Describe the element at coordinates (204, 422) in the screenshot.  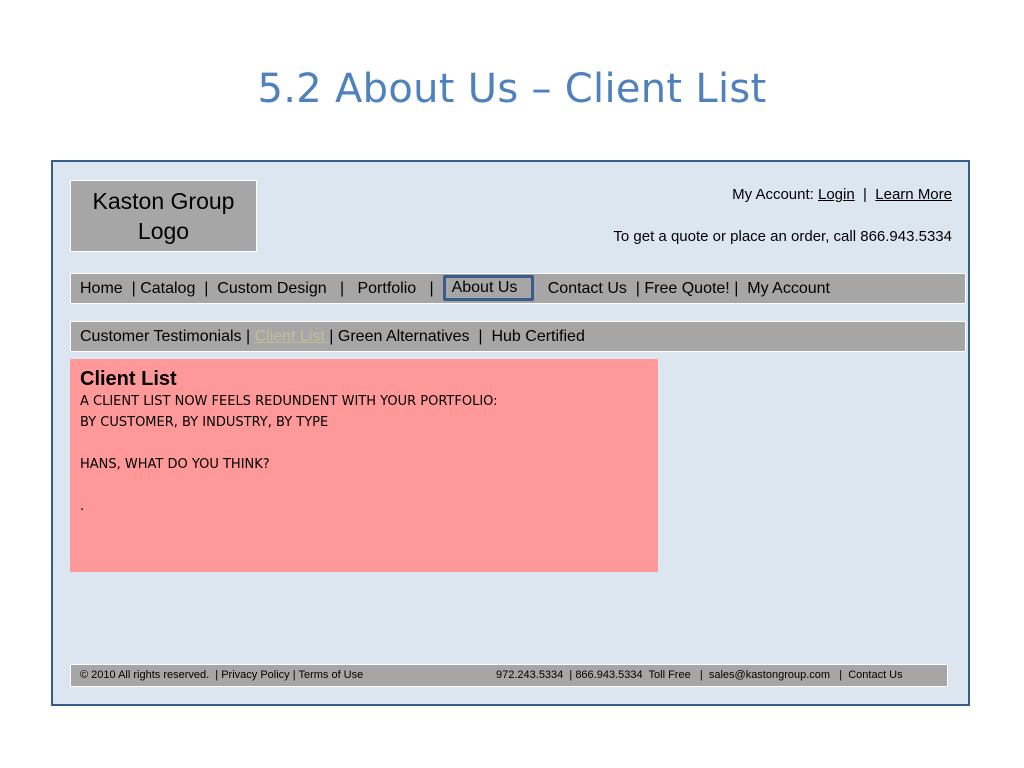
I see `content-line: BY CUSTOMER, BY INDUSTRY, BY TYPE` at that location.